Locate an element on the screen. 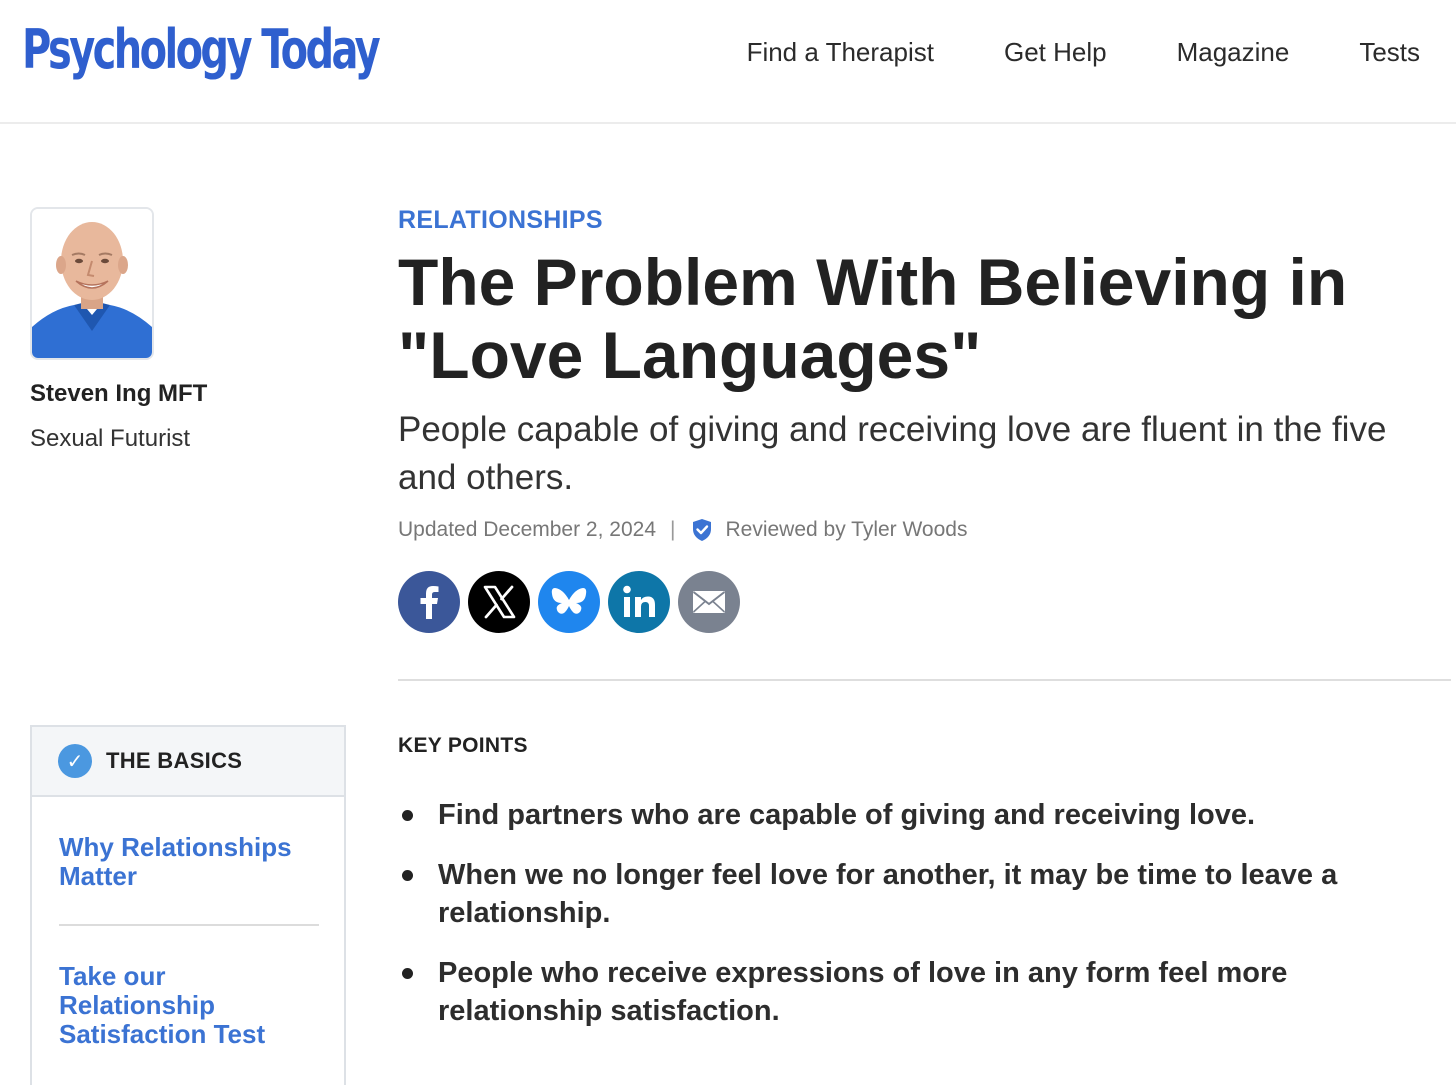 The image size is (1456, 1085). author-name: Steven Ing MFT is located at coordinates (118, 394).